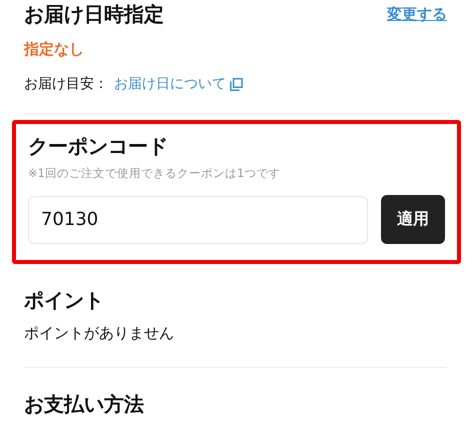  Describe the element at coordinates (198, 220) in the screenshot. I see `coupon-code-field: 70130` at that location.